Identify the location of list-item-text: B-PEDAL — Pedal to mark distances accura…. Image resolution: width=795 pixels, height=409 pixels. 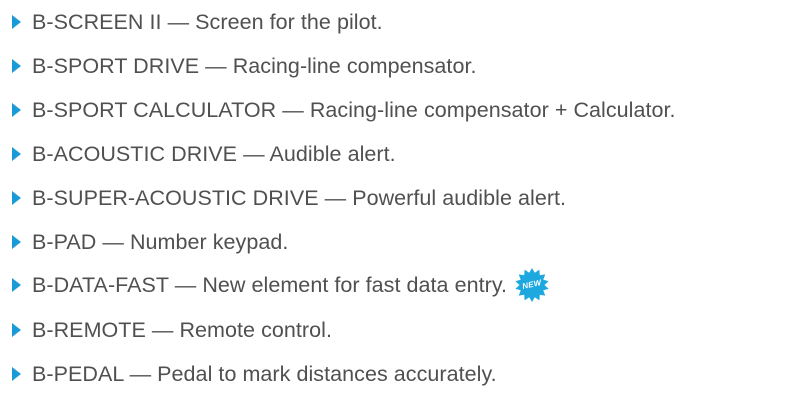
(264, 373).